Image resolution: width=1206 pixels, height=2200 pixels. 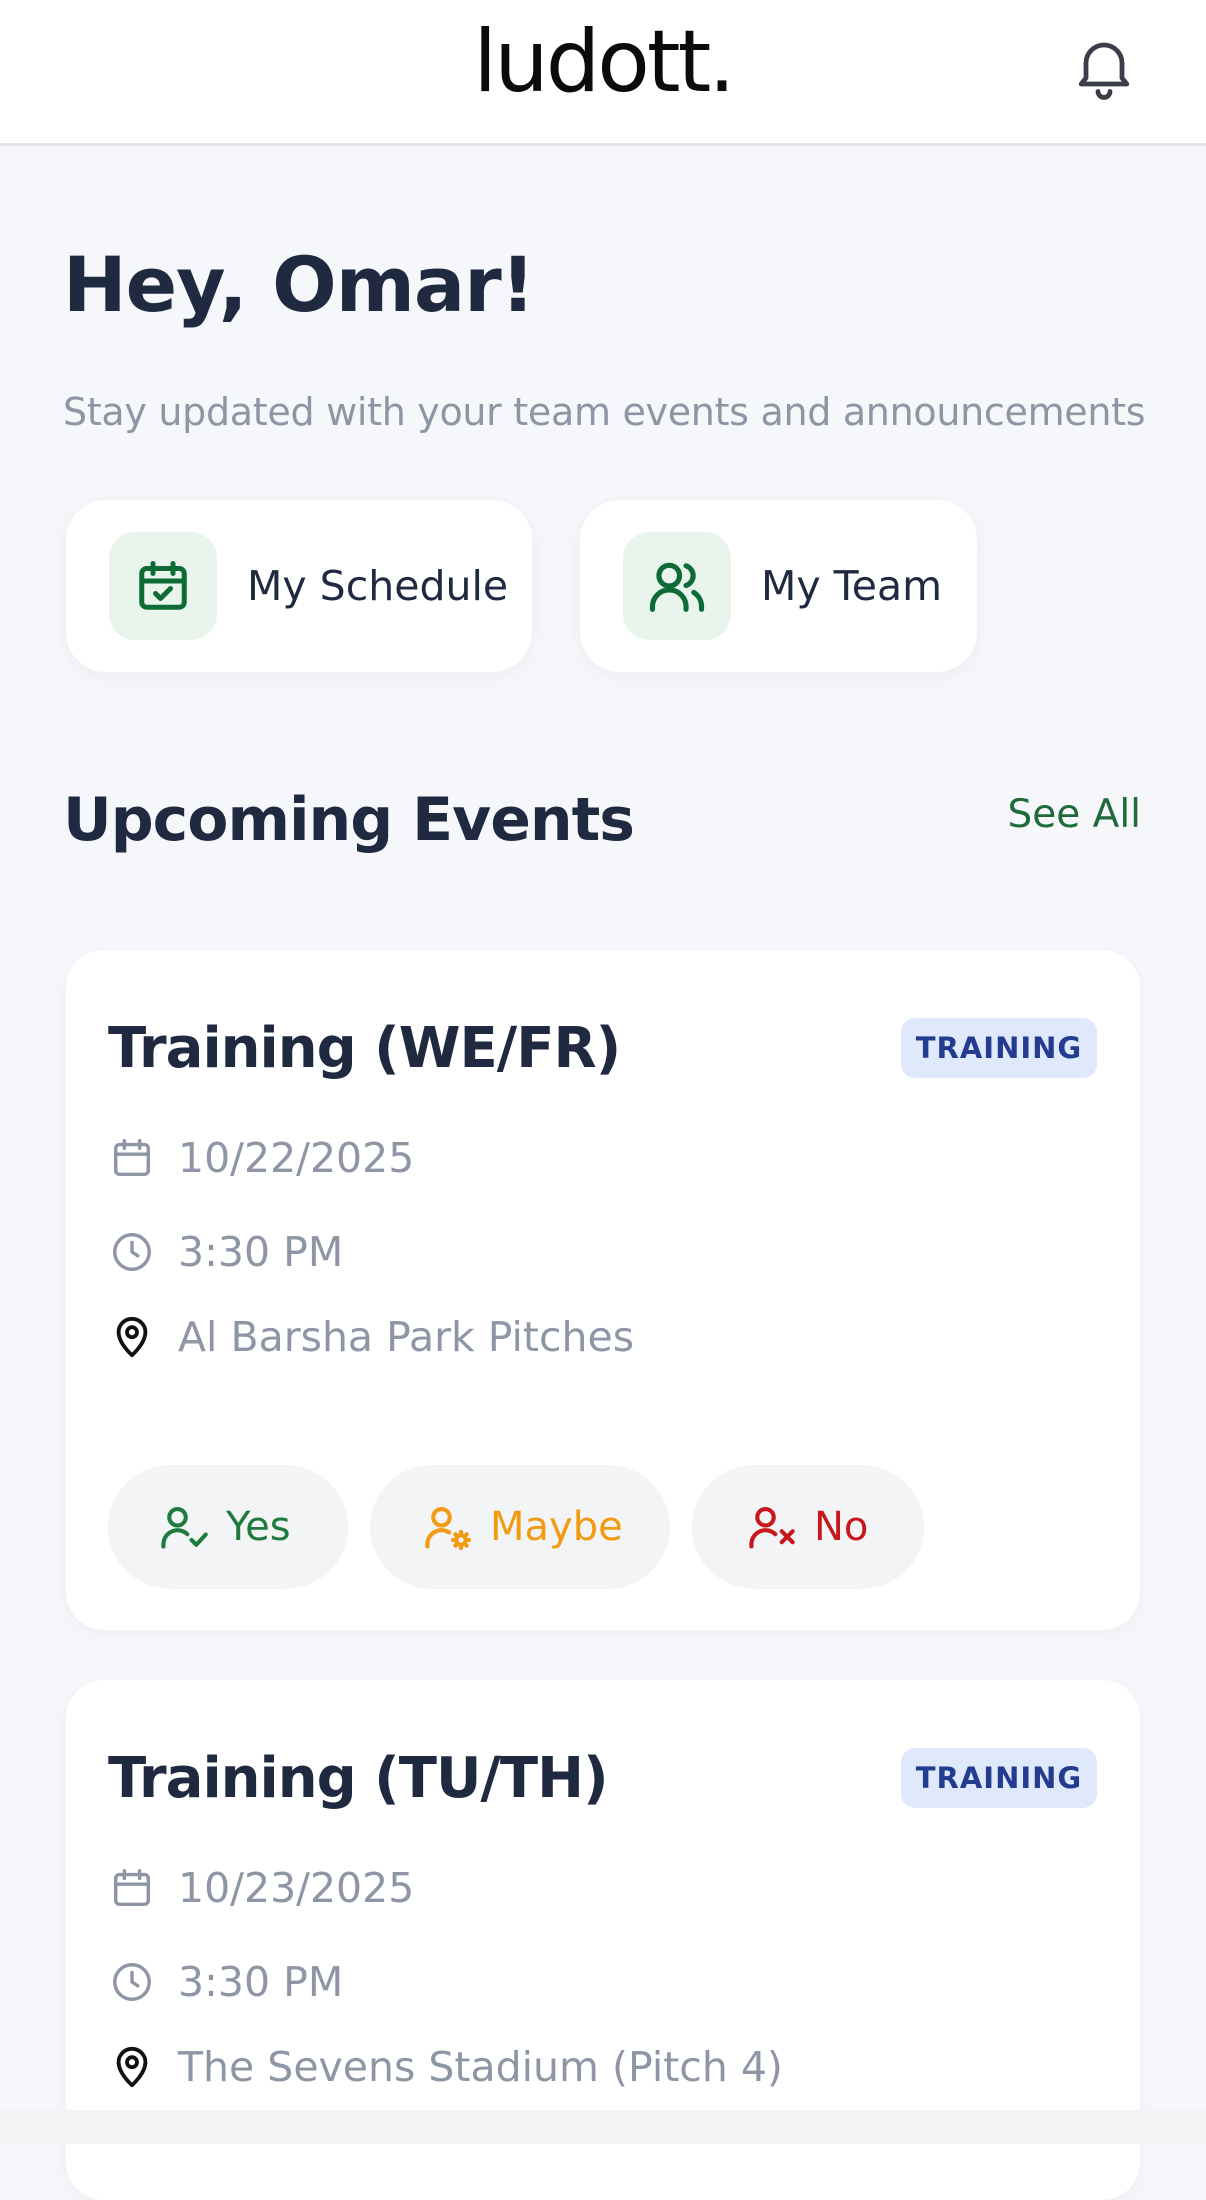 What do you see at coordinates (603, 2127) in the screenshot?
I see `bottom-edge` at bounding box center [603, 2127].